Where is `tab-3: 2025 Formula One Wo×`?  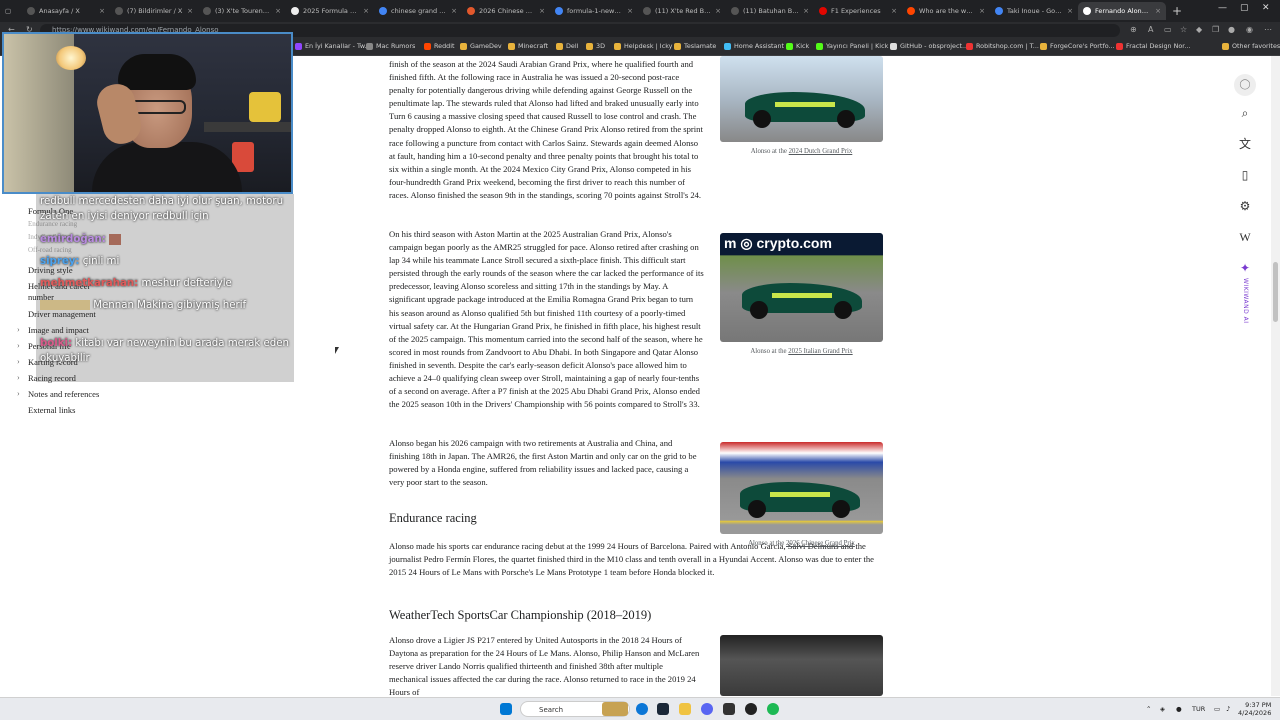
tab-3: 2025 Formula One Wo× is located at coordinates (330, 11).